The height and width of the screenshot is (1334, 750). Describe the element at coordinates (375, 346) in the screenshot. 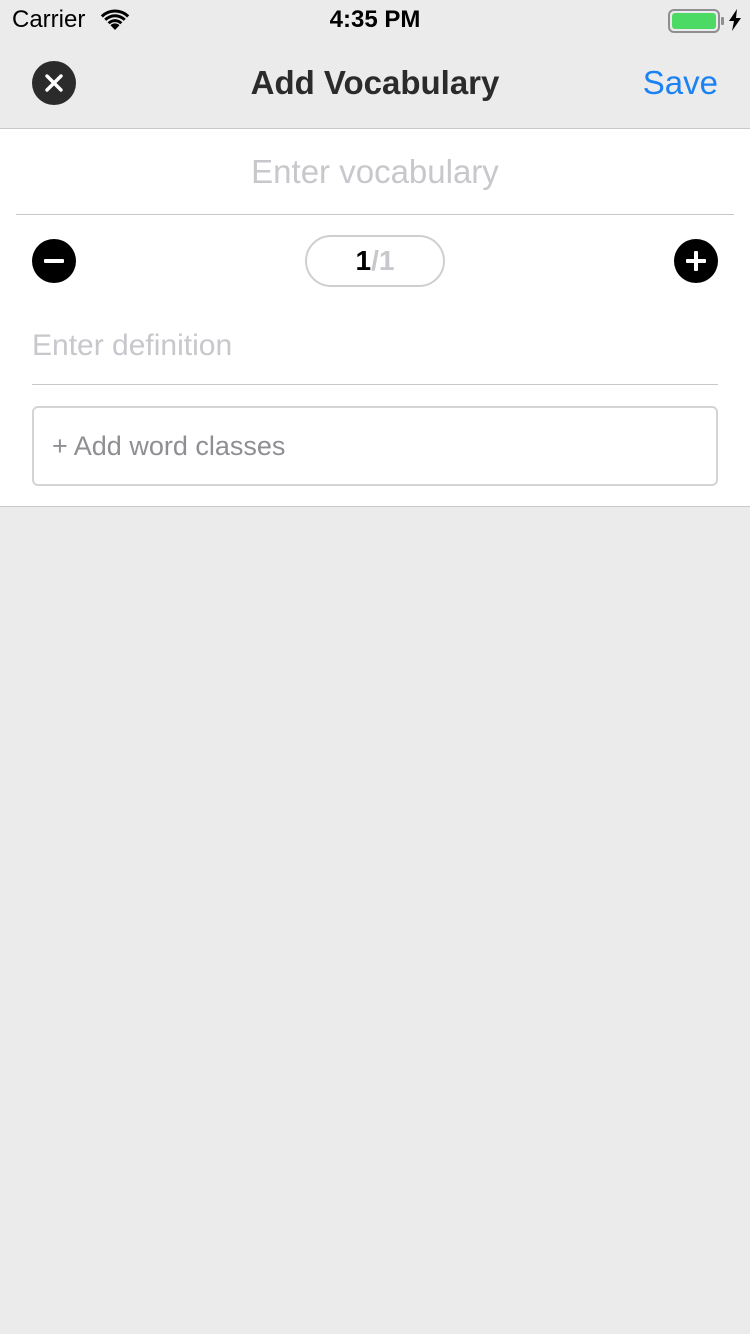

I see `definition-input` at that location.